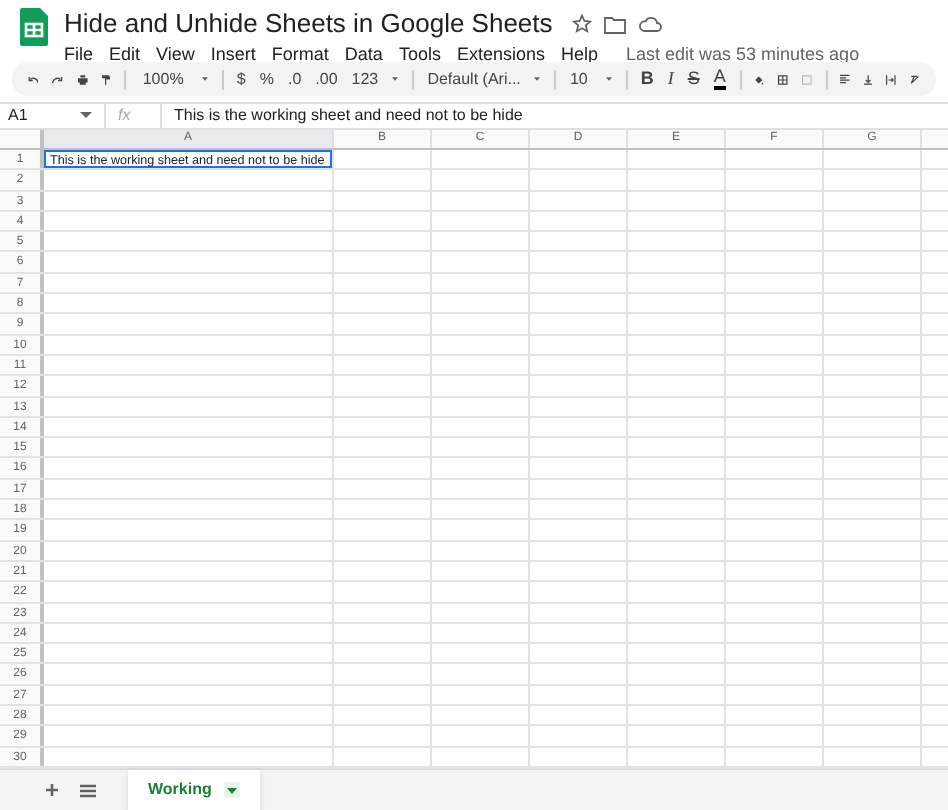  I want to click on paint-format-icon, so click(105, 79).